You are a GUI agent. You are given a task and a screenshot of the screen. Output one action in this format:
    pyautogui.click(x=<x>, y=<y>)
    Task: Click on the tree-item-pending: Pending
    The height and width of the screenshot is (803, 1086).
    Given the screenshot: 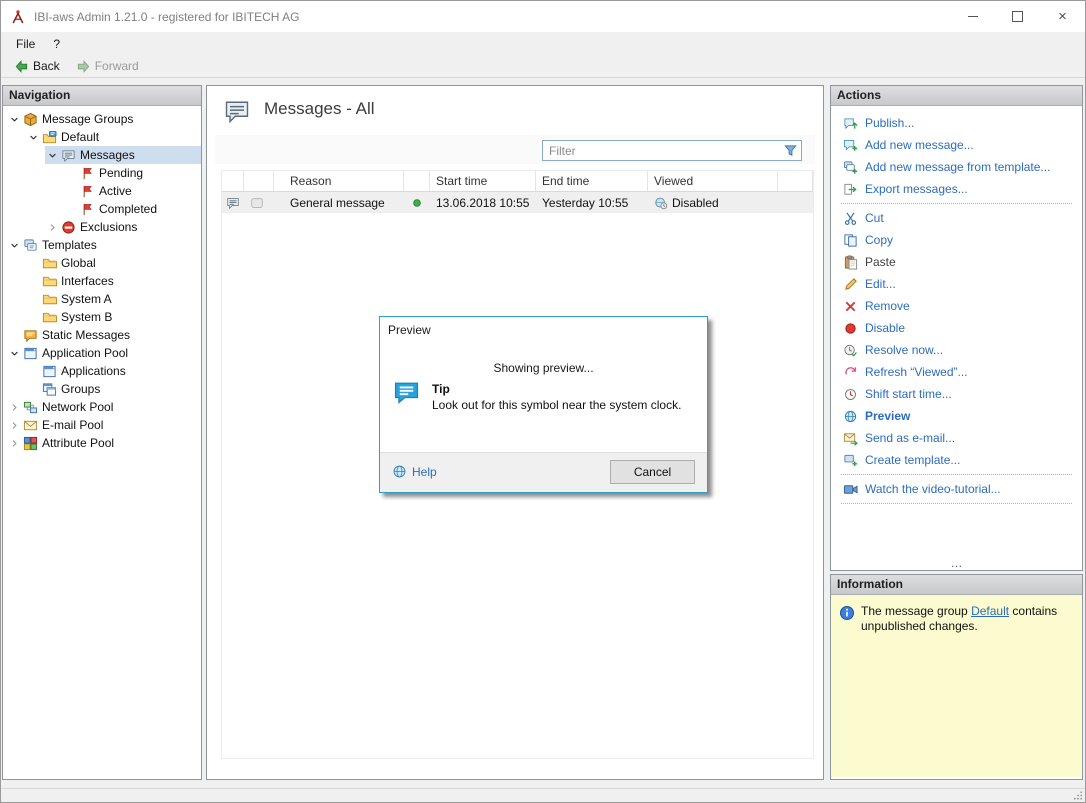 What is the action you would take?
    pyautogui.click(x=132, y=173)
    